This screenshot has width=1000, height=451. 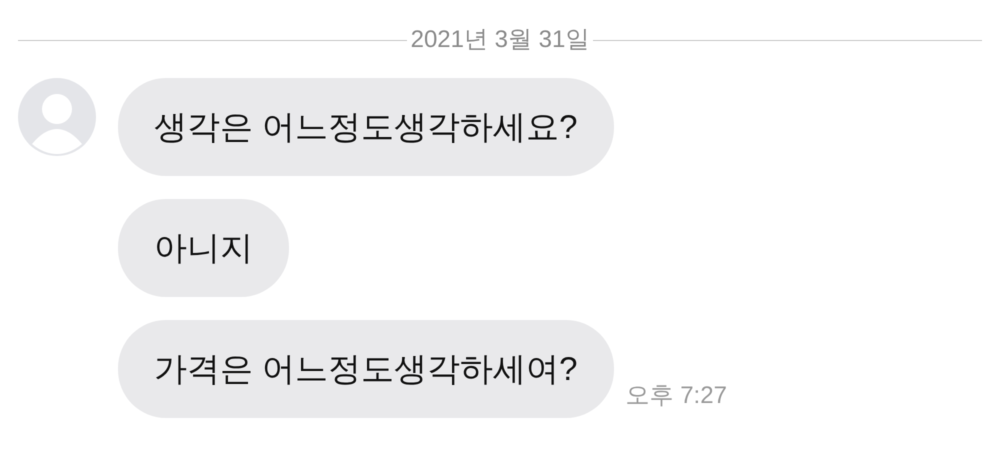 What do you see at coordinates (500, 40) in the screenshot?
I see `date-divider: 2021년 3월 31일` at bounding box center [500, 40].